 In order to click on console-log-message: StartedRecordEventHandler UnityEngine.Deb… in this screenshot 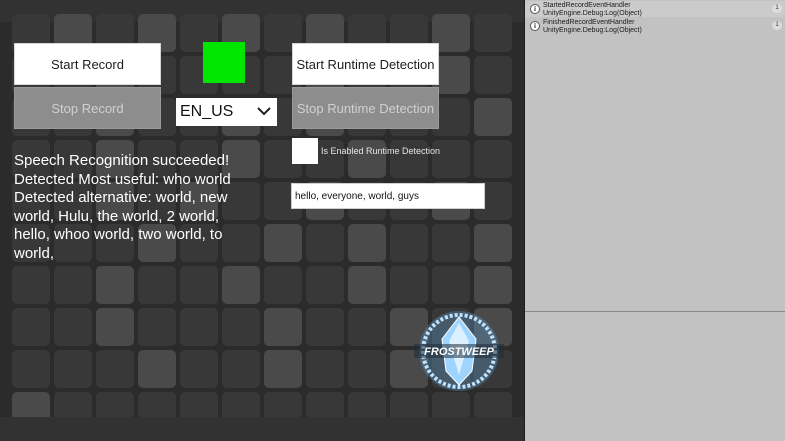, I will do `click(592, 9)`.